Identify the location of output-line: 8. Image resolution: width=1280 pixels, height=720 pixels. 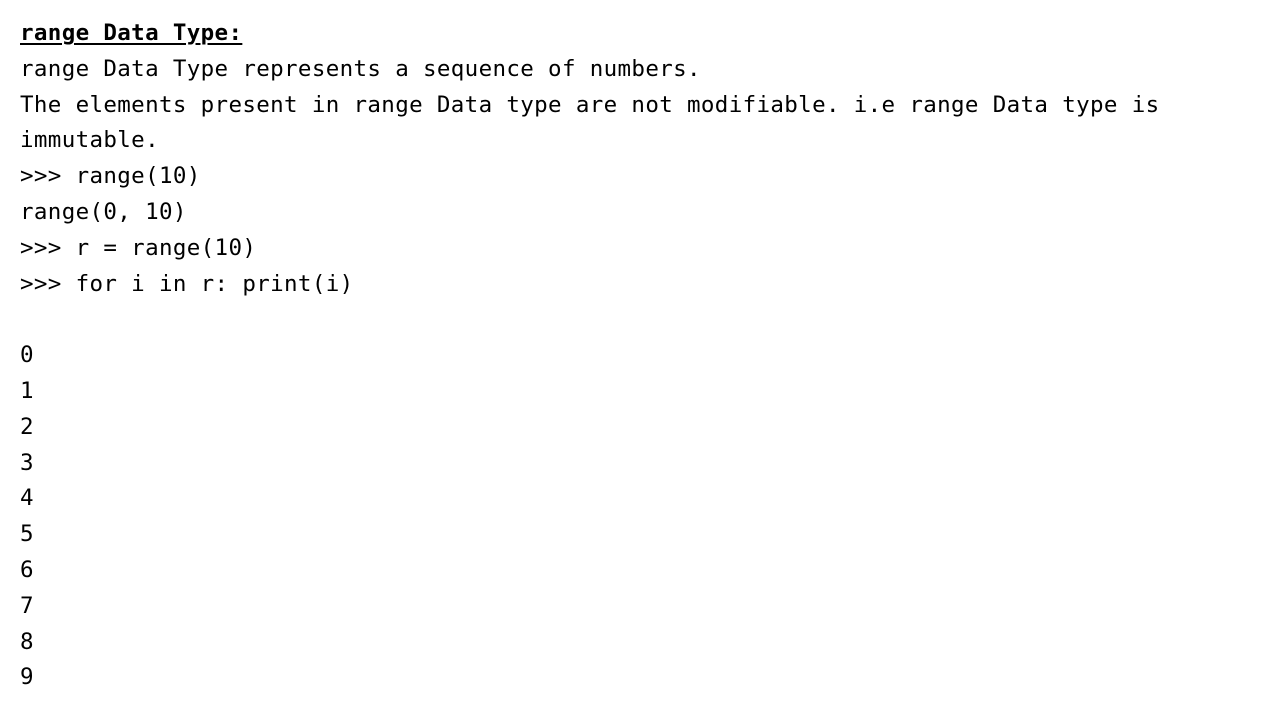
(27, 641).